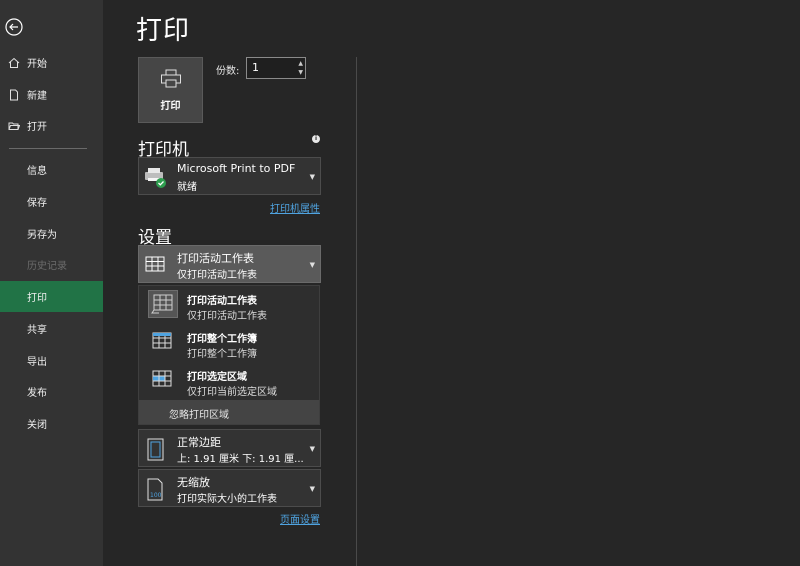 The height and width of the screenshot is (566, 800). Describe the element at coordinates (236, 168) in the screenshot. I see `printer-name: Microsoft Print to PDF` at that location.